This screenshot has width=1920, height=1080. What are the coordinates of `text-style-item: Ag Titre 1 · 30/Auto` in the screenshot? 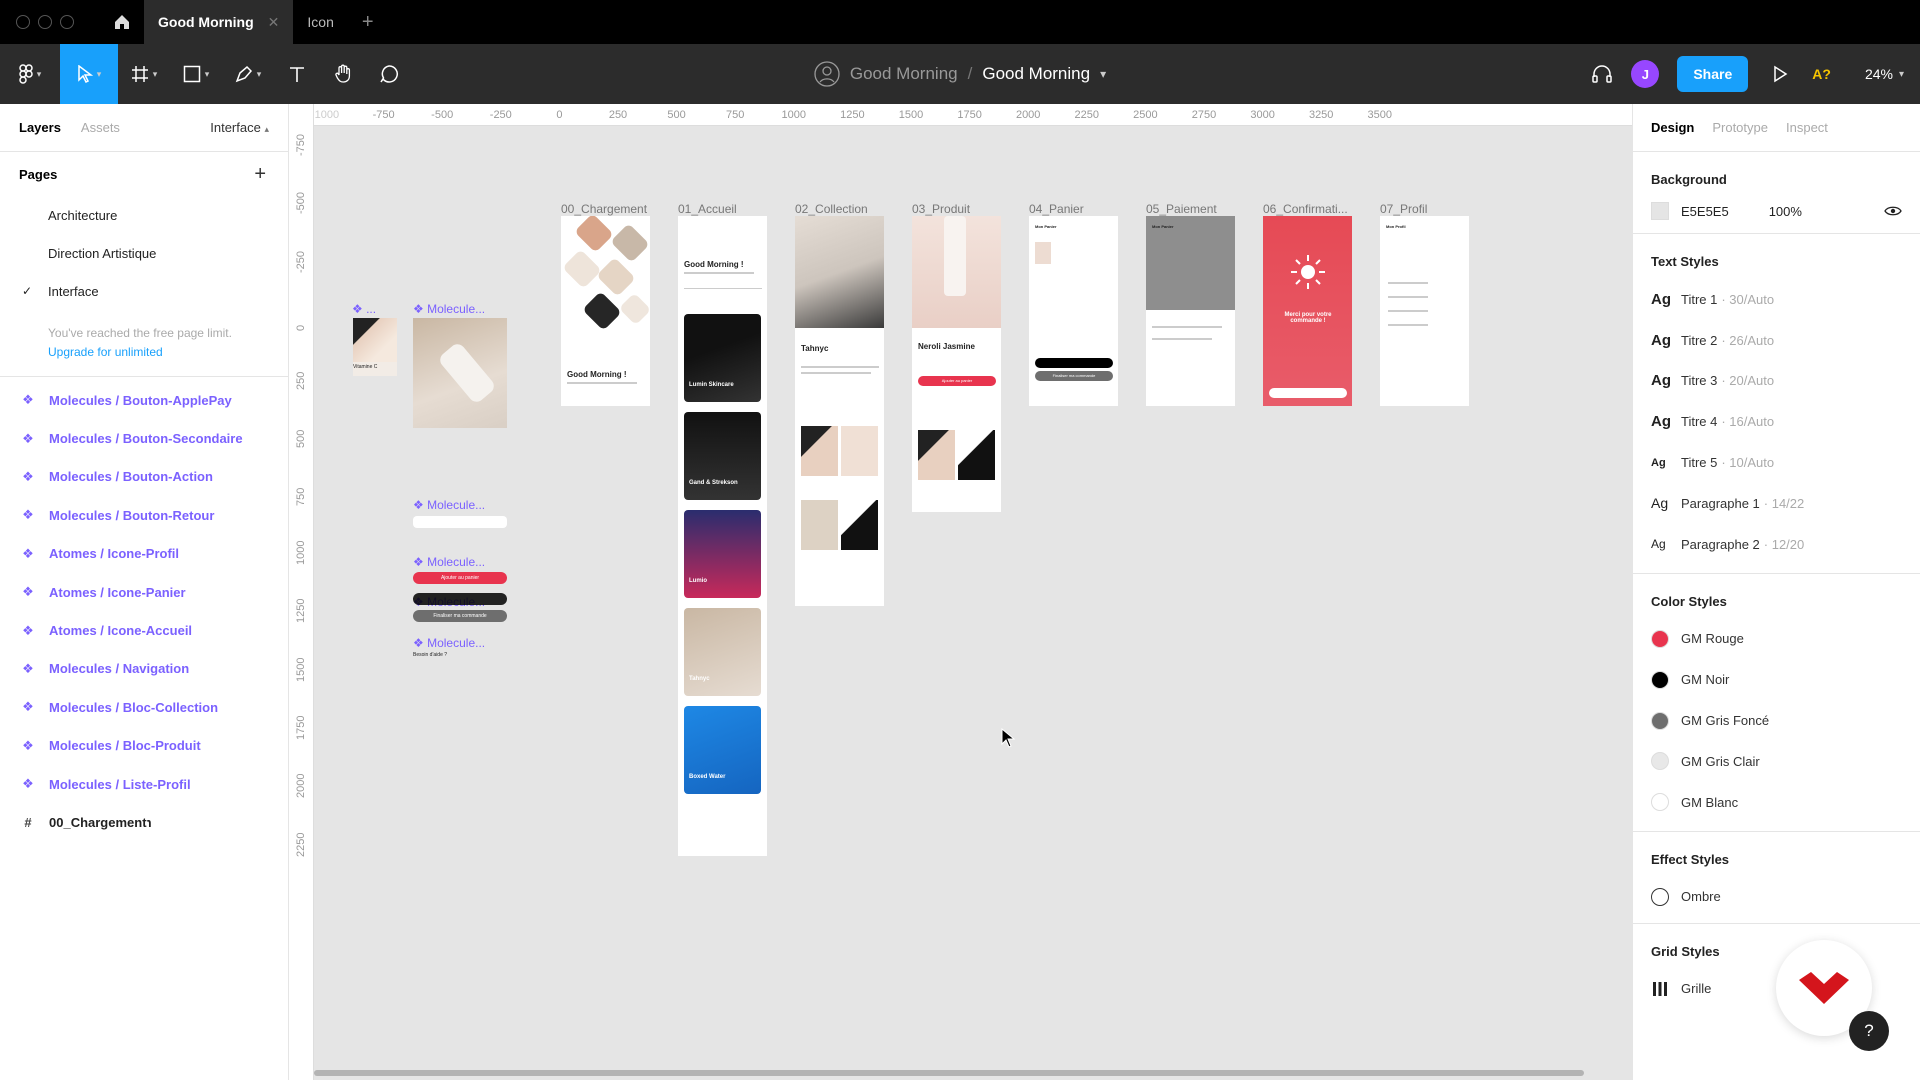 It's located at (1776, 299).